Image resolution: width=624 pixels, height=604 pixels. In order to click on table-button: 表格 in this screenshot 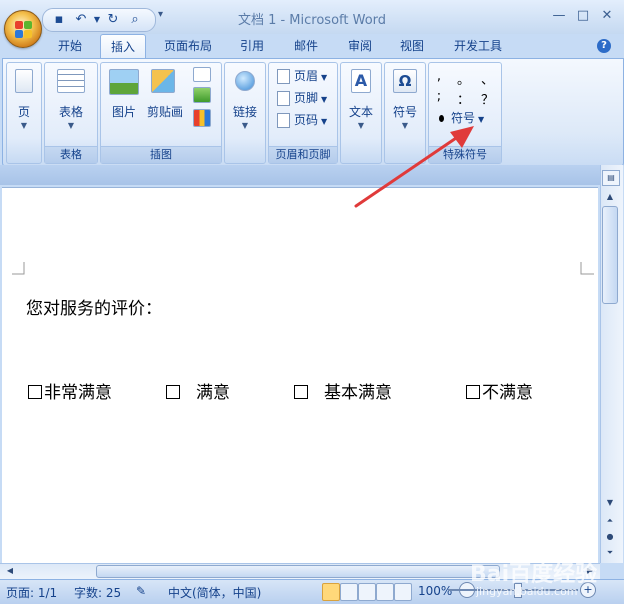, I will do `click(71, 111)`.